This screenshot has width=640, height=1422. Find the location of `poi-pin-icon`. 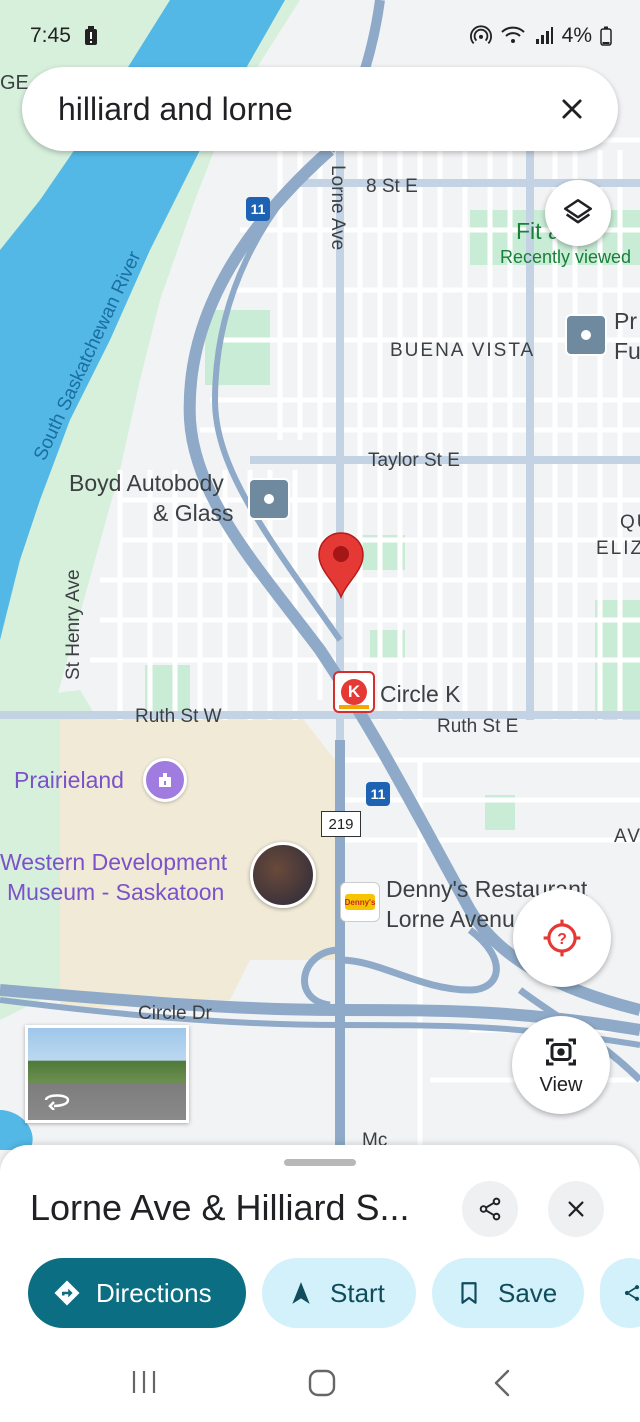

poi-pin-icon is located at coordinates (586, 335).